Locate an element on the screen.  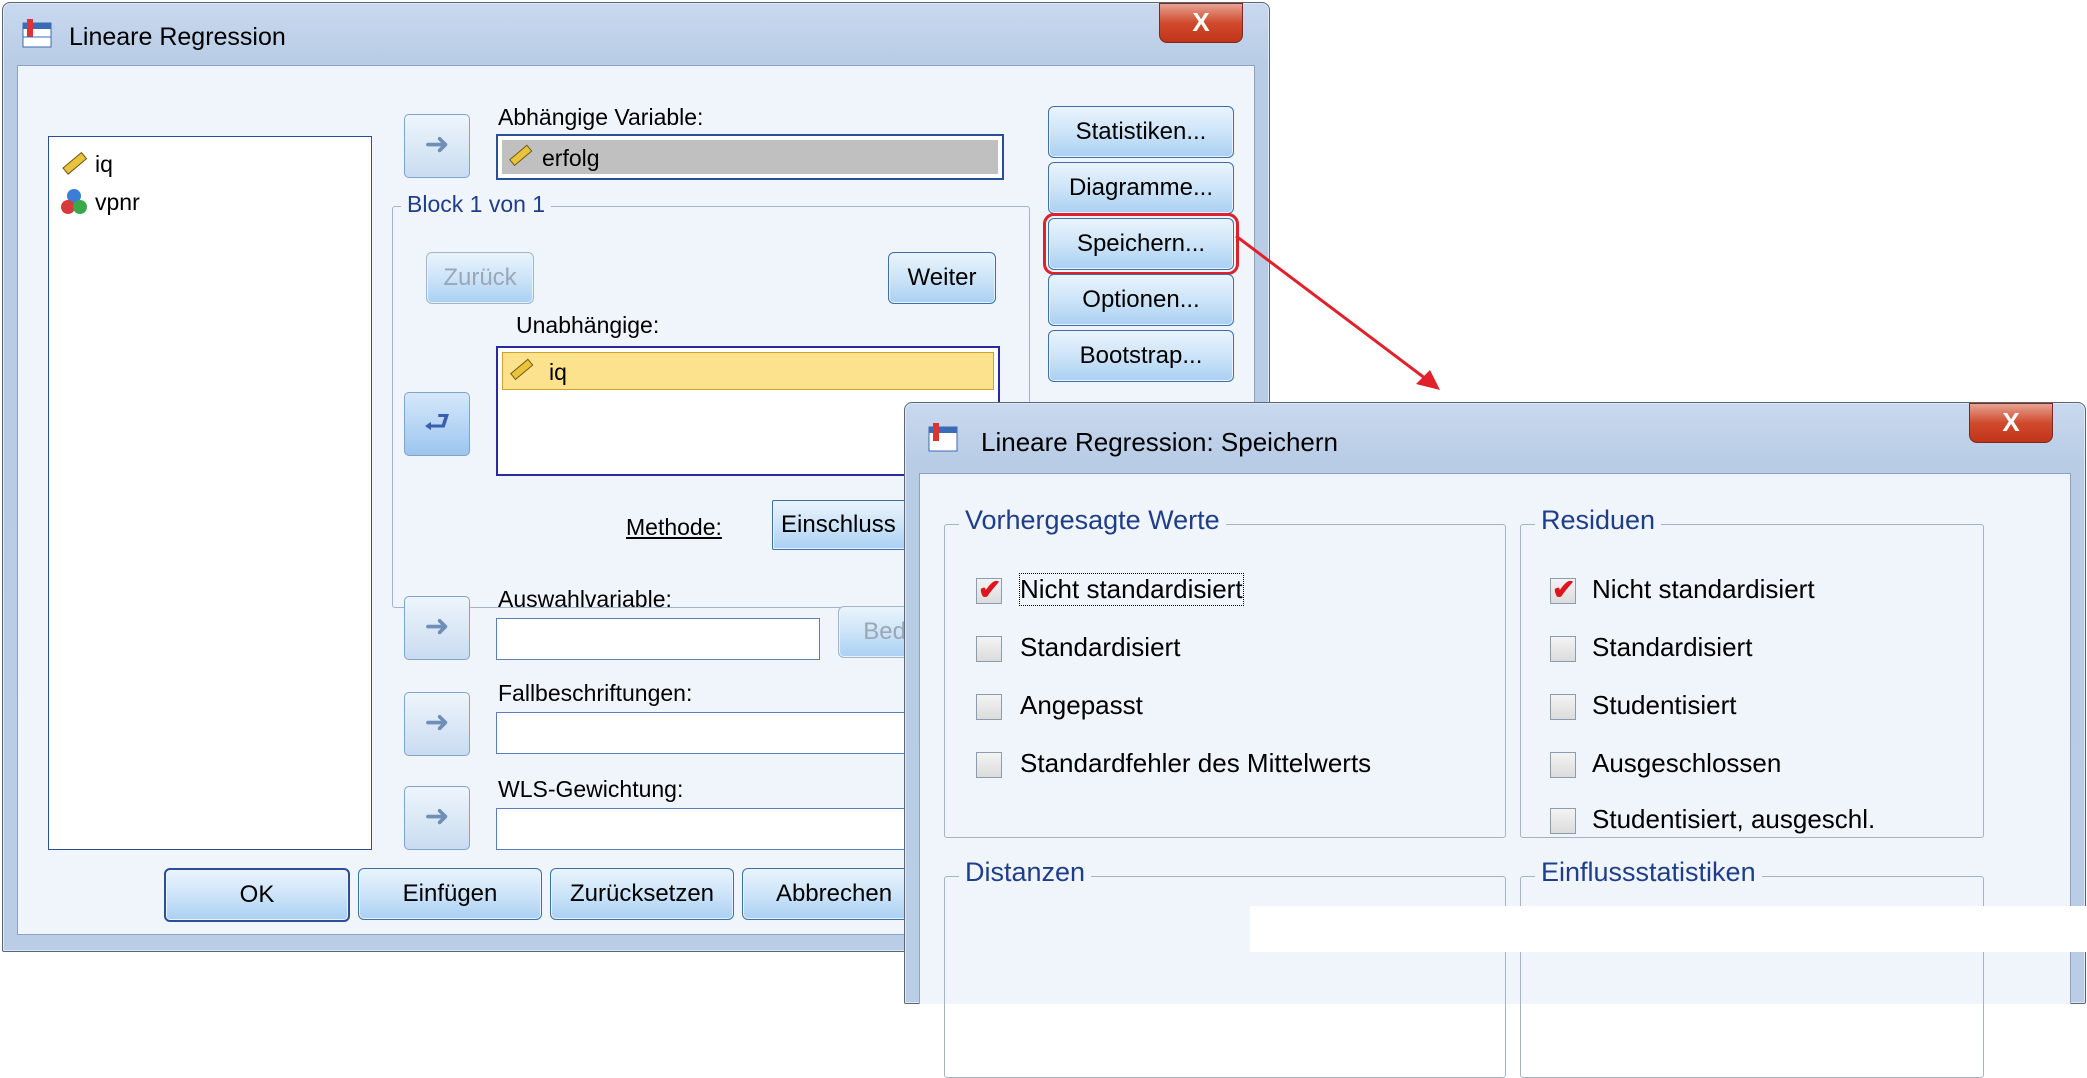
predicted-se-mean-checkbox is located at coordinates (989, 765).